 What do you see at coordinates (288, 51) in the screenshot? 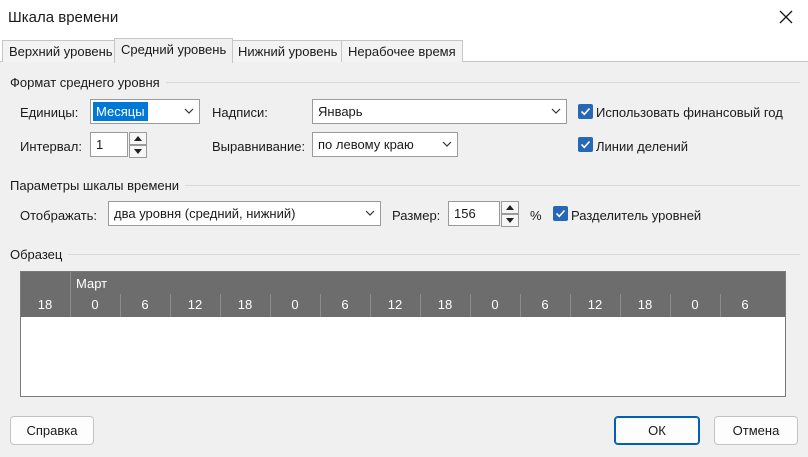
I see `tab-bottom-tier: Нижний уровень` at bounding box center [288, 51].